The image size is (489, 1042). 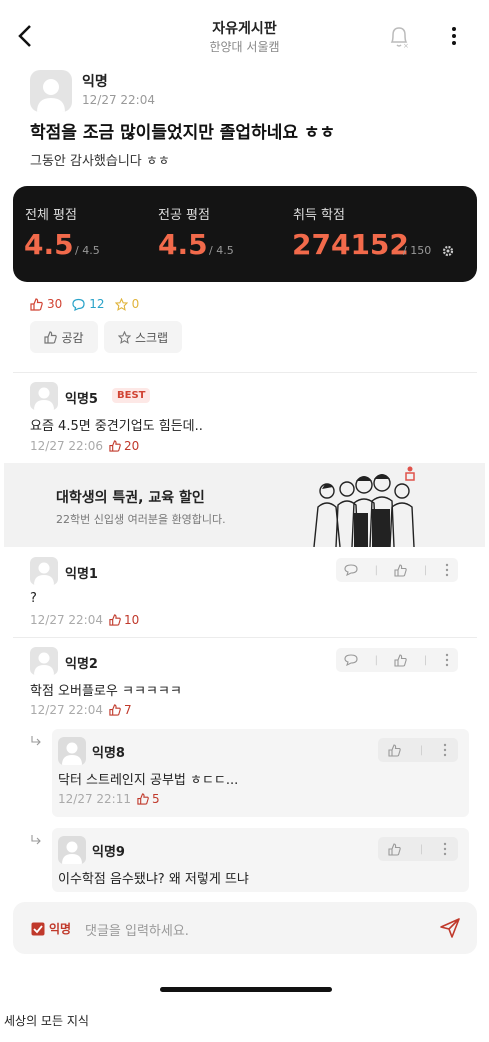 What do you see at coordinates (350, 244) in the screenshot?
I see `credits-value: 274152` at bounding box center [350, 244].